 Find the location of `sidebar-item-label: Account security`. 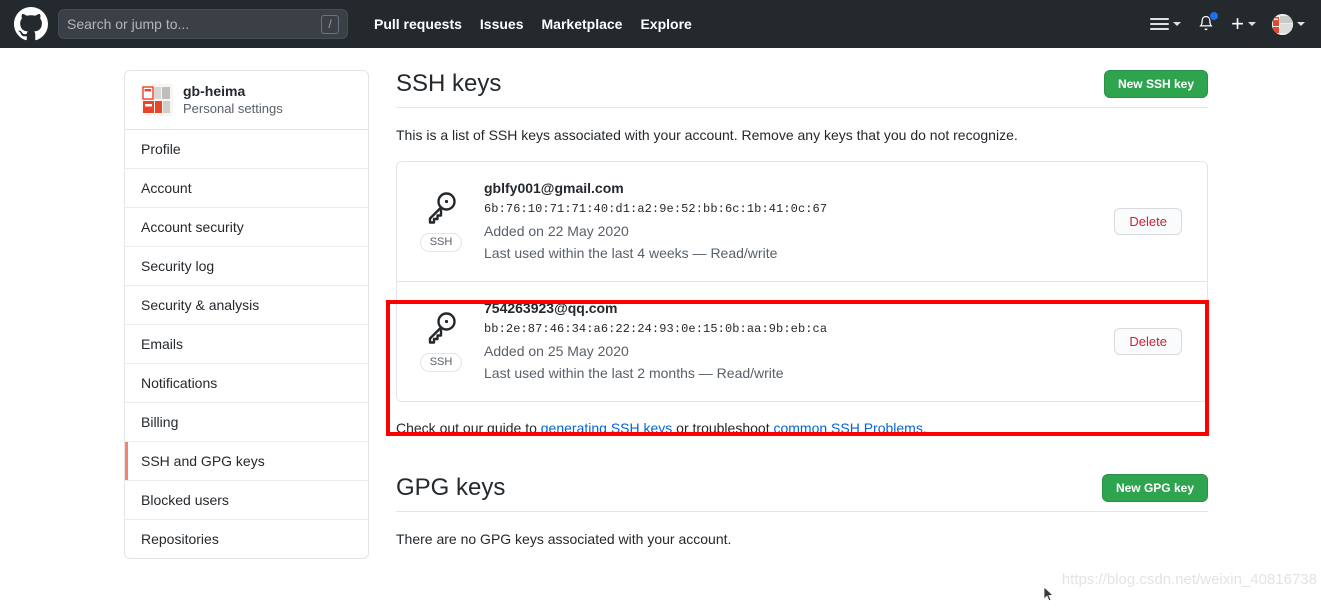

sidebar-item-label: Account security is located at coordinates (192, 227).